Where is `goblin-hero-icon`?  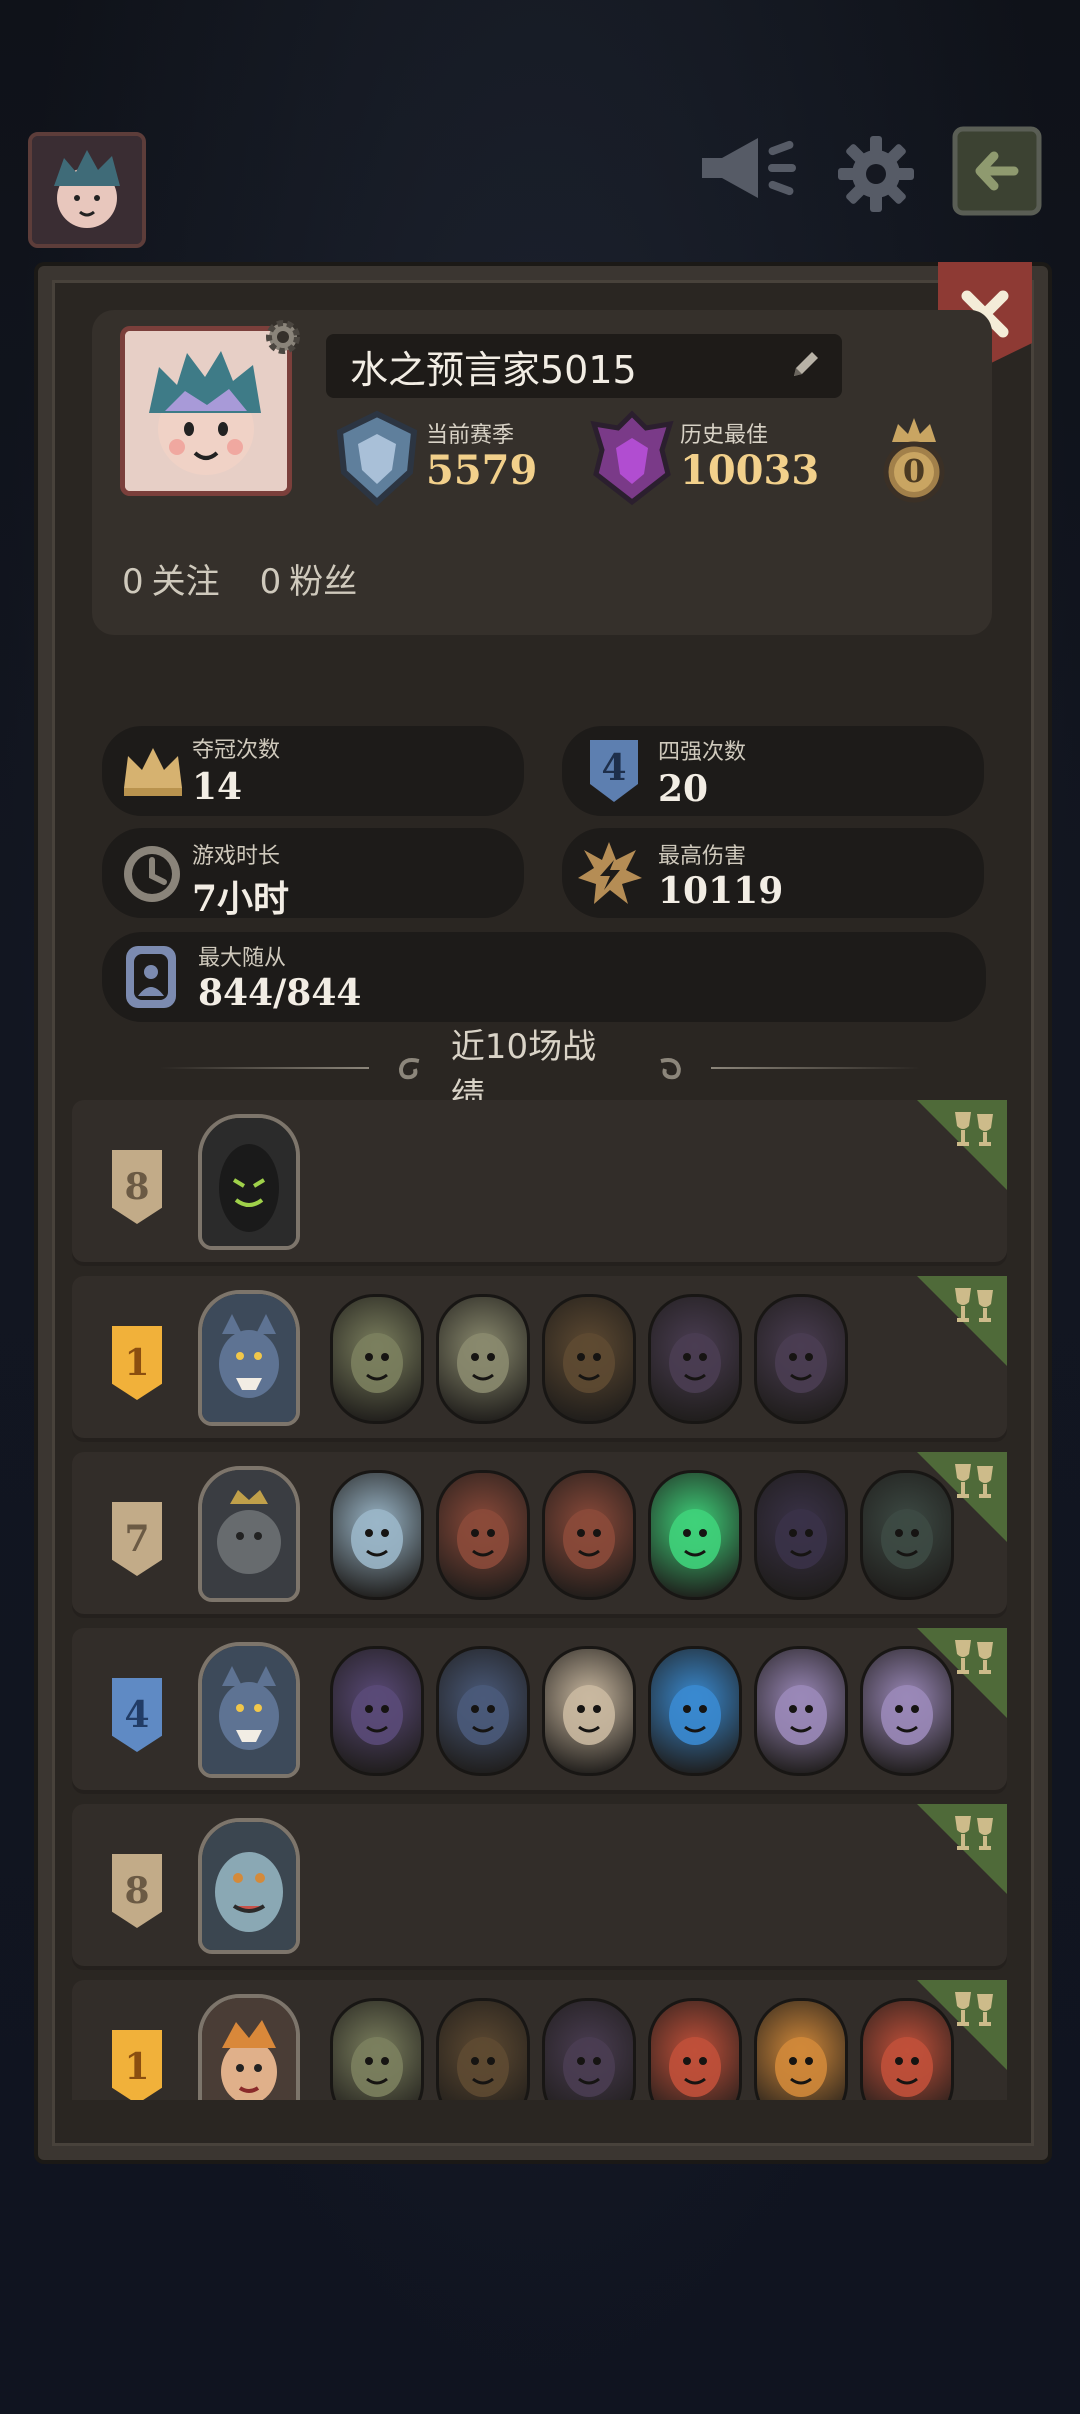
goblin-hero-icon is located at coordinates (249, 2049).